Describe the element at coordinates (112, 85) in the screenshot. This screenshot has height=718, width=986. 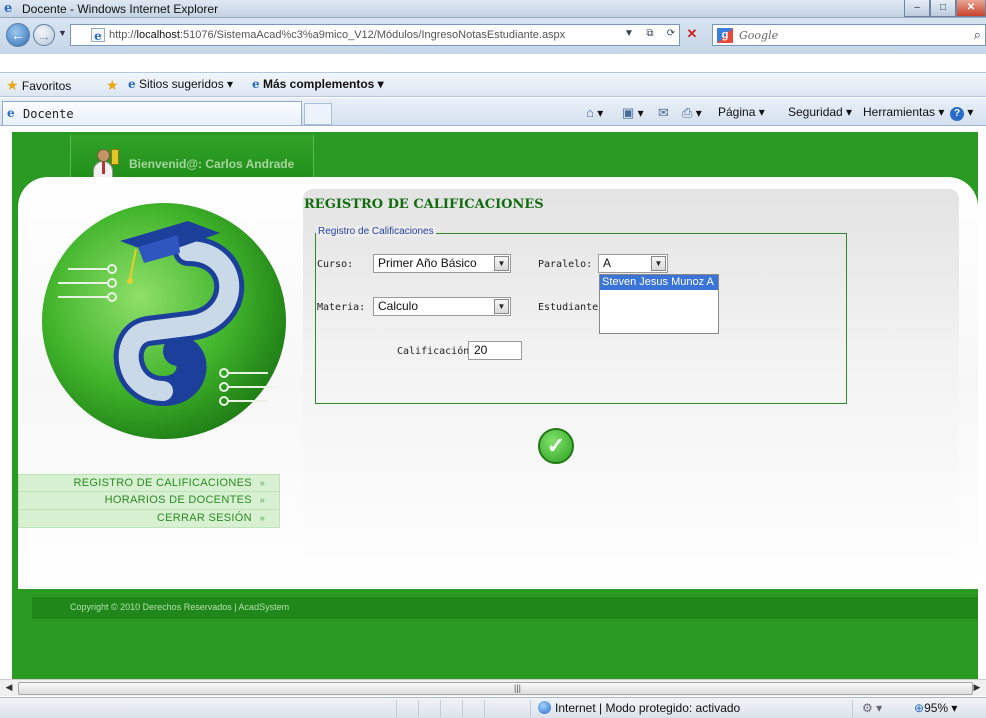
I see `add-favorites-icon: ★` at that location.